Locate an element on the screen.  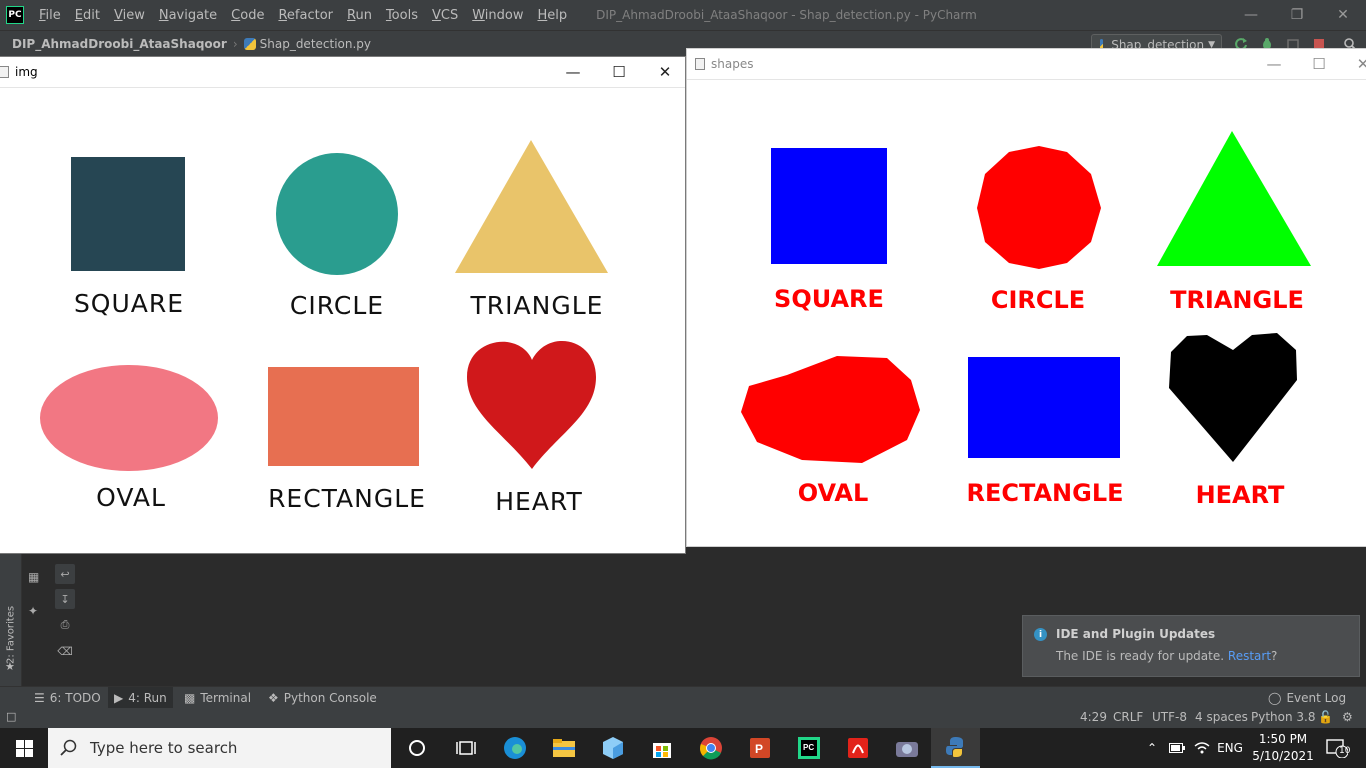
detected-oval-label: OVAL is located at coordinates (833, 493).